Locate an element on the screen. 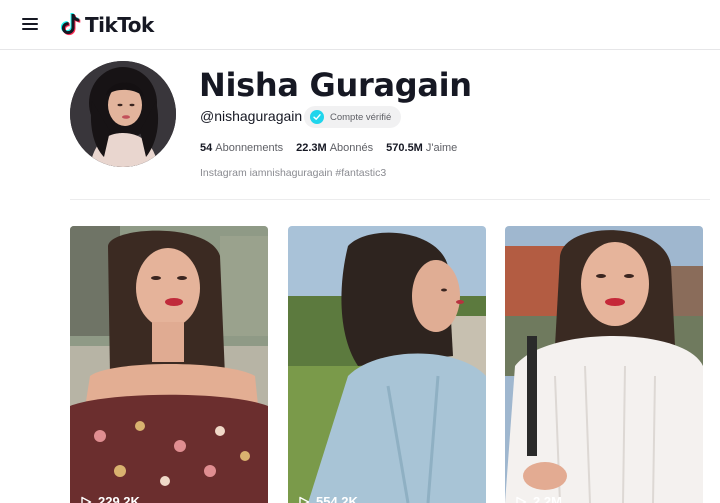 The height and width of the screenshot is (503, 720). video-views: 2.2M is located at coordinates (538, 498).